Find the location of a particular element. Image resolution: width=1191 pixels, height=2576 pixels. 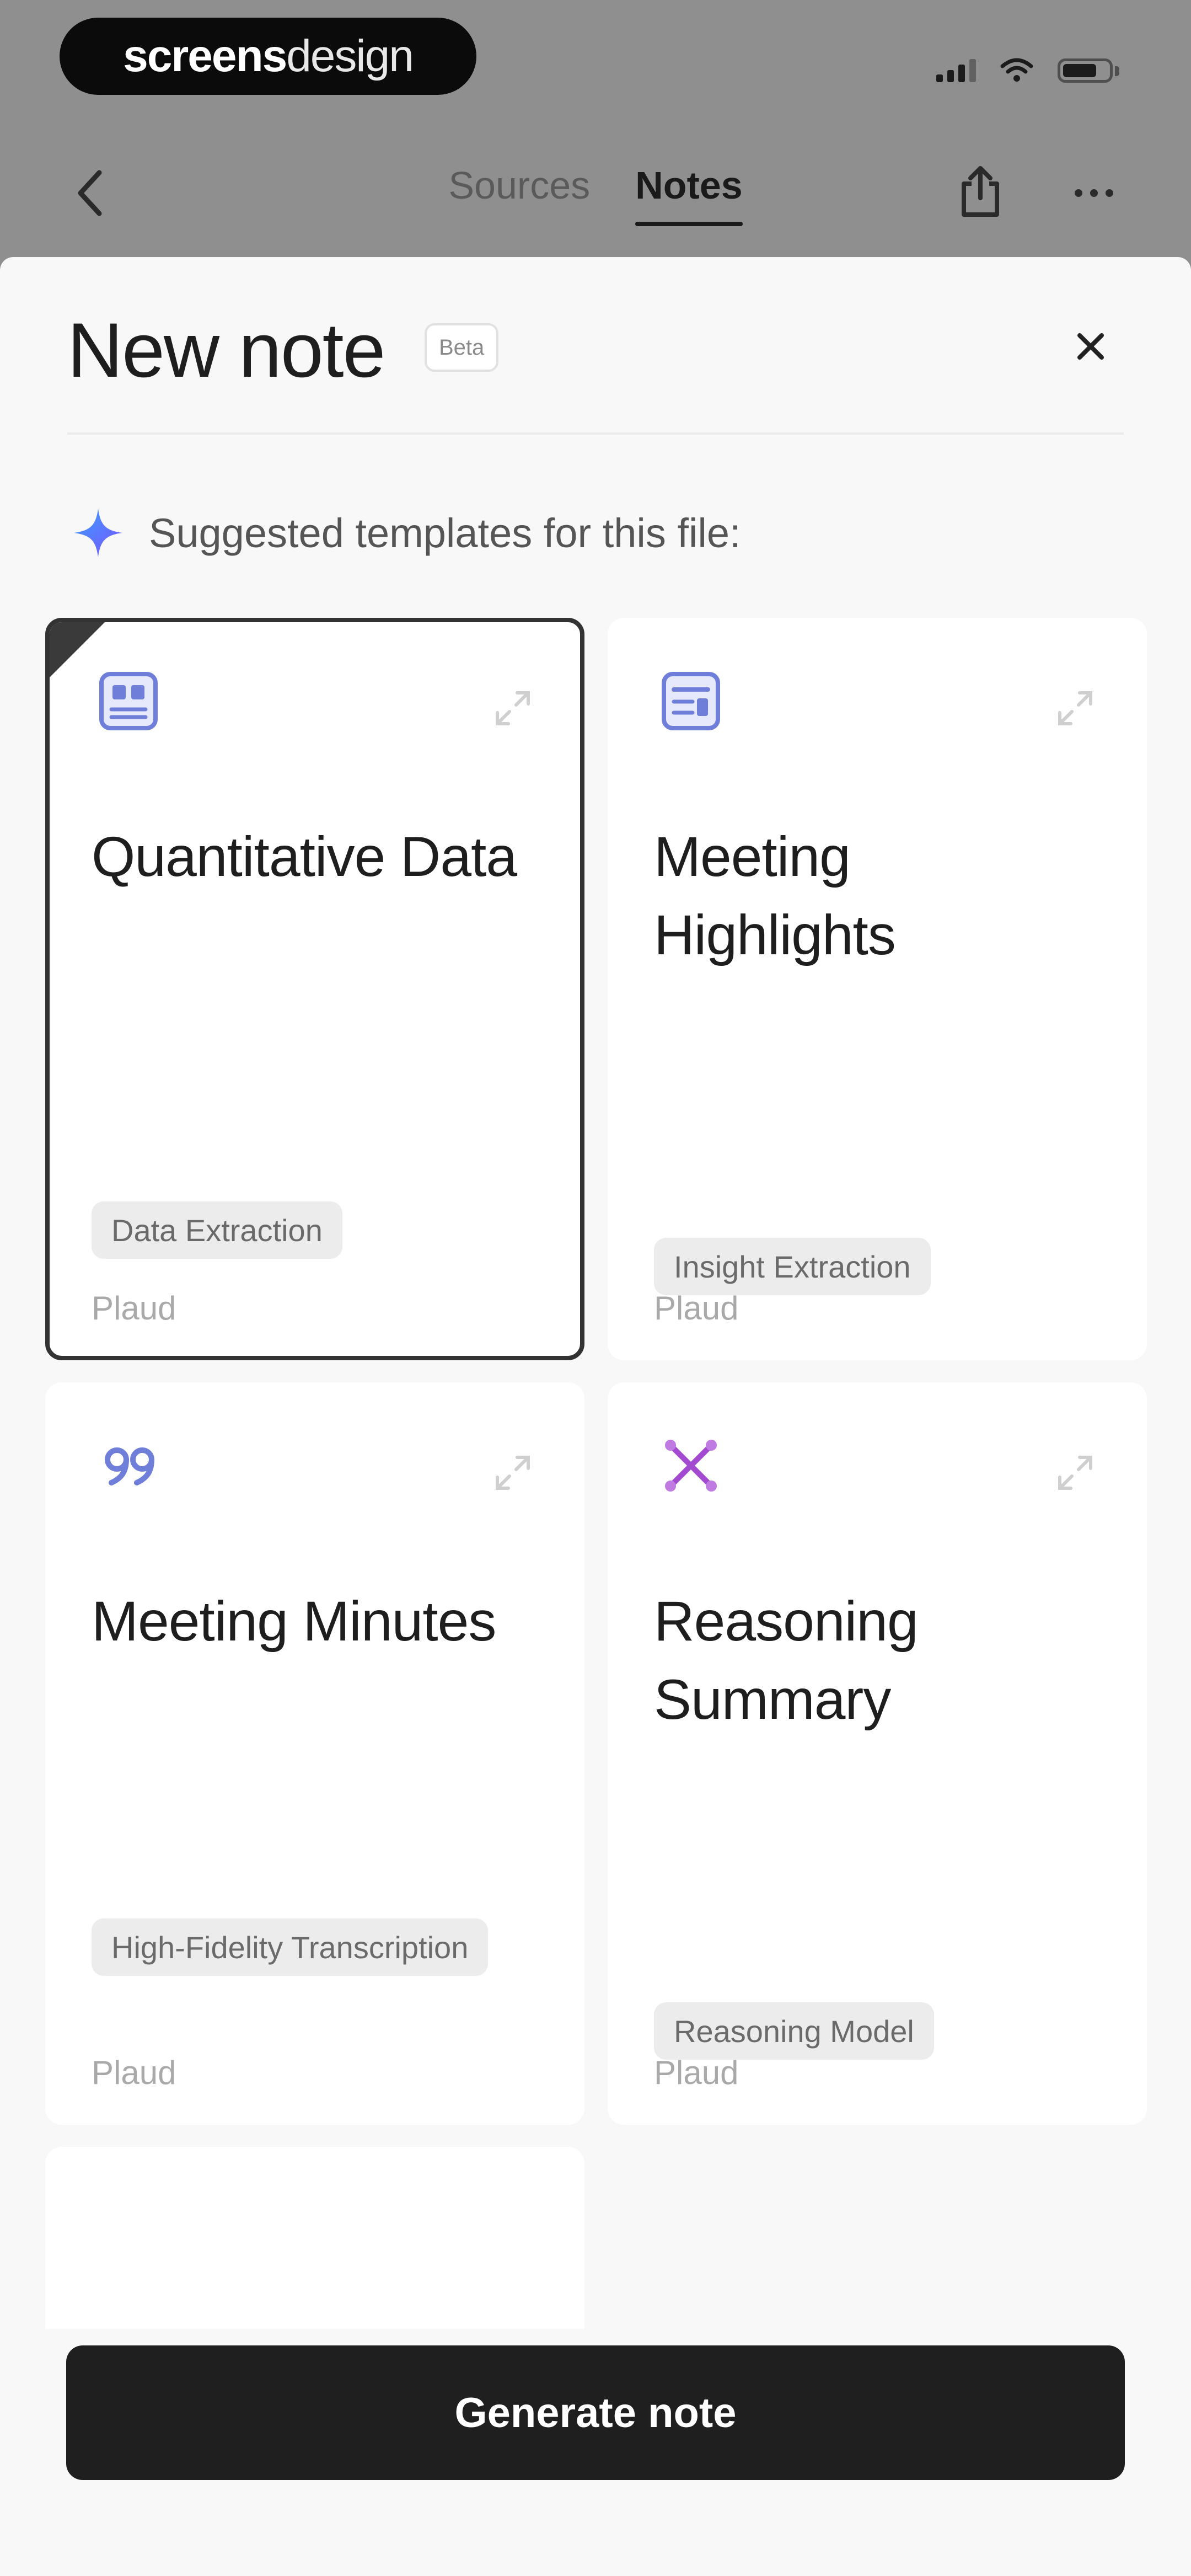

more-dots-icon is located at coordinates (1094, 193).